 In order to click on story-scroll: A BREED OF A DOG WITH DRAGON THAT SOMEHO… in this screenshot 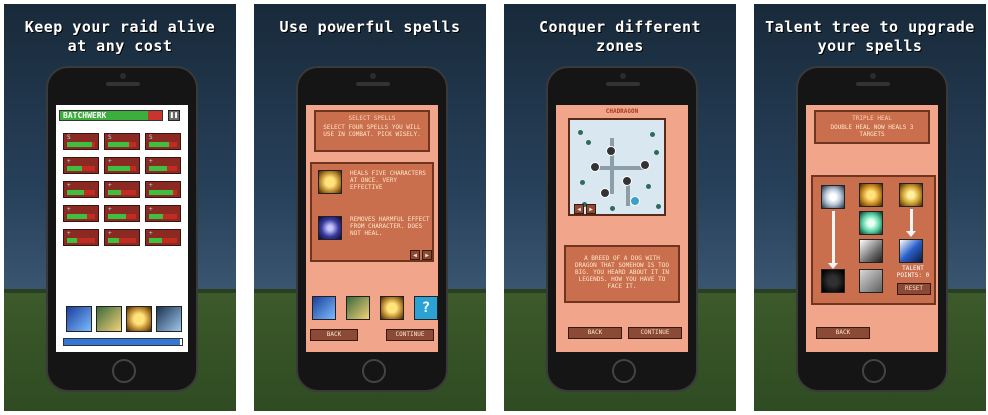, I will do `click(622, 274)`.